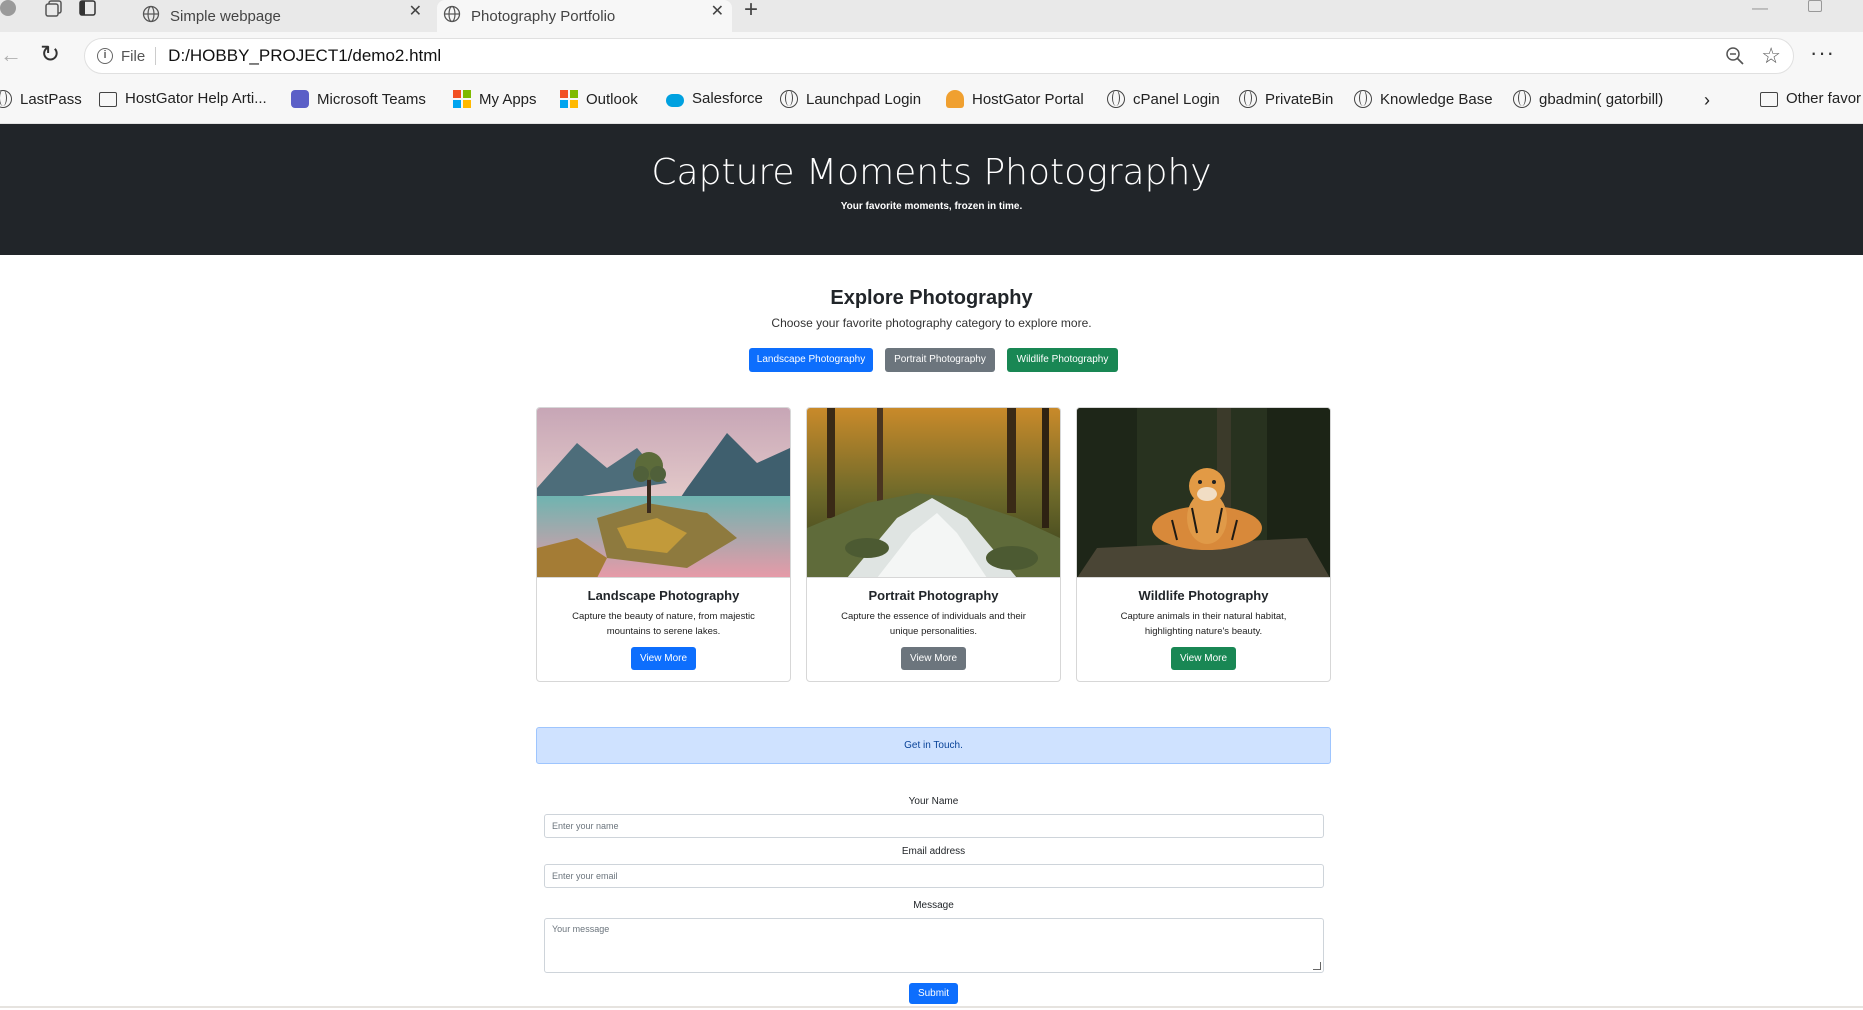 Image resolution: width=1863 pixels, height=1010 pixels. What do you see at coordinates (508, 99) in the screenshot?
I see `bookmark-label: My Apps` at bounding box center [508, 99].